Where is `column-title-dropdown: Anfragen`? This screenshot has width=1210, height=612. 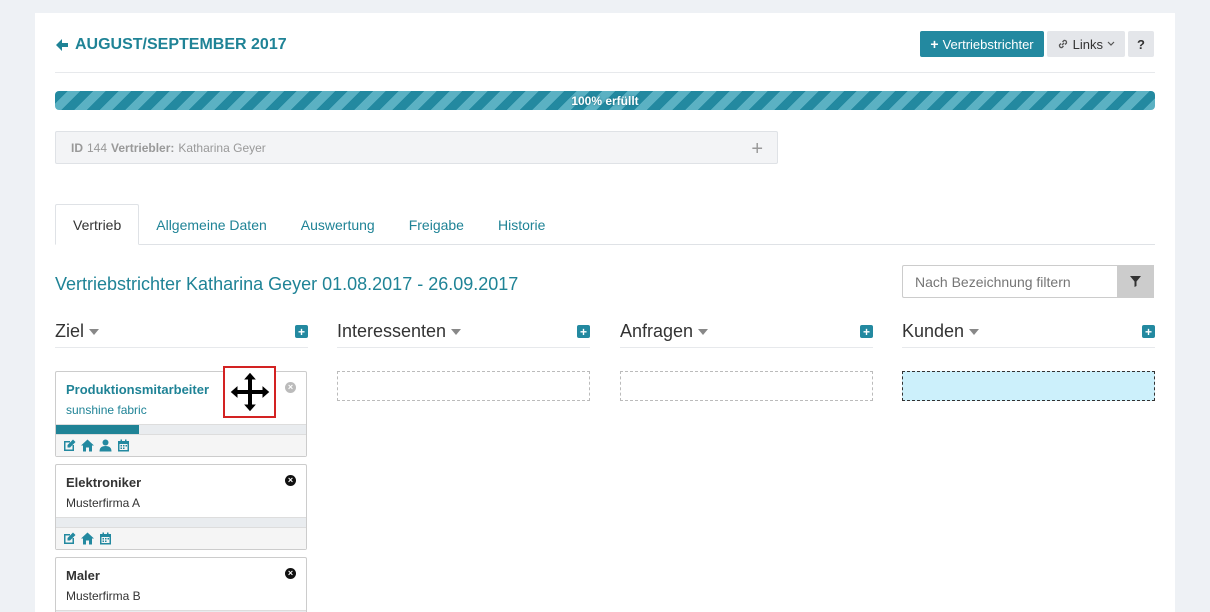
column-title-dropdown: Anfragen is located at coordinates (664, 331).